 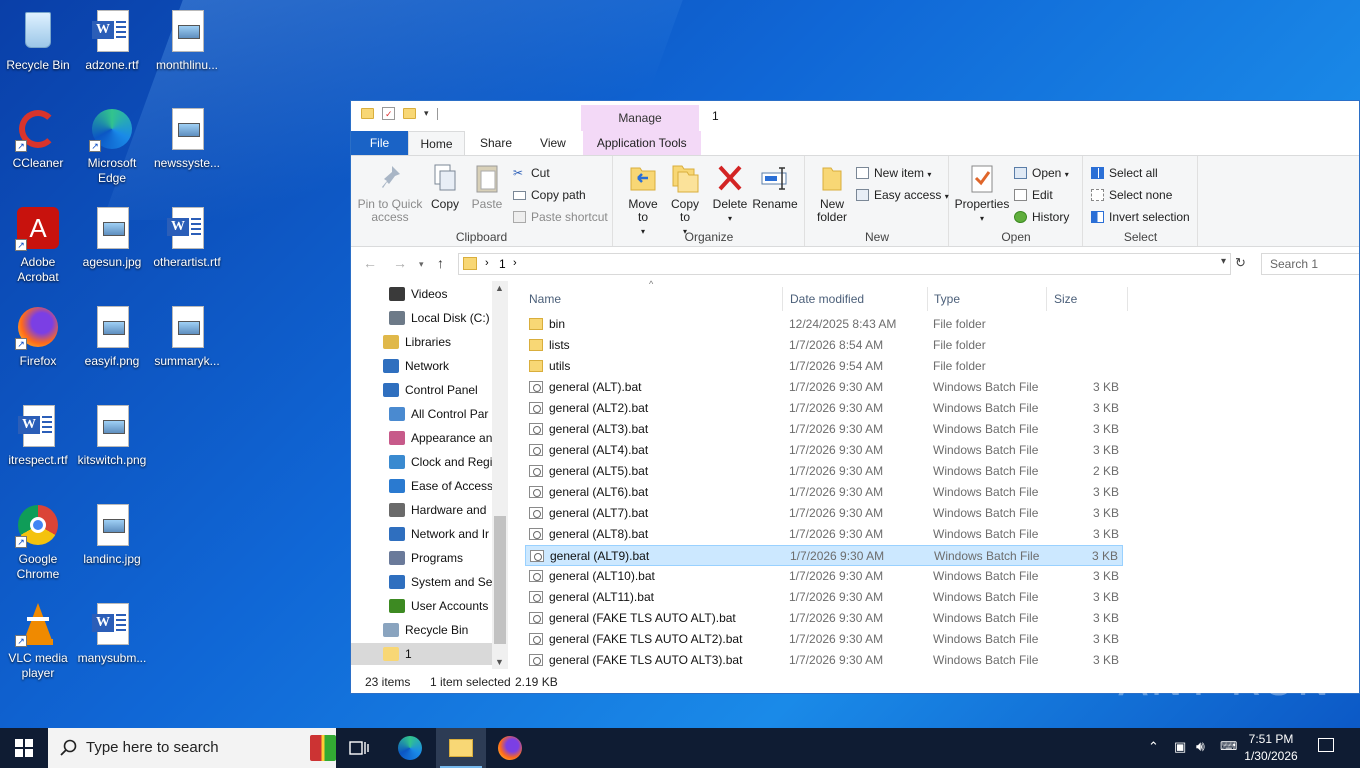 I want to click on nav-item: Ease of Access, so click(x=422, y=486).